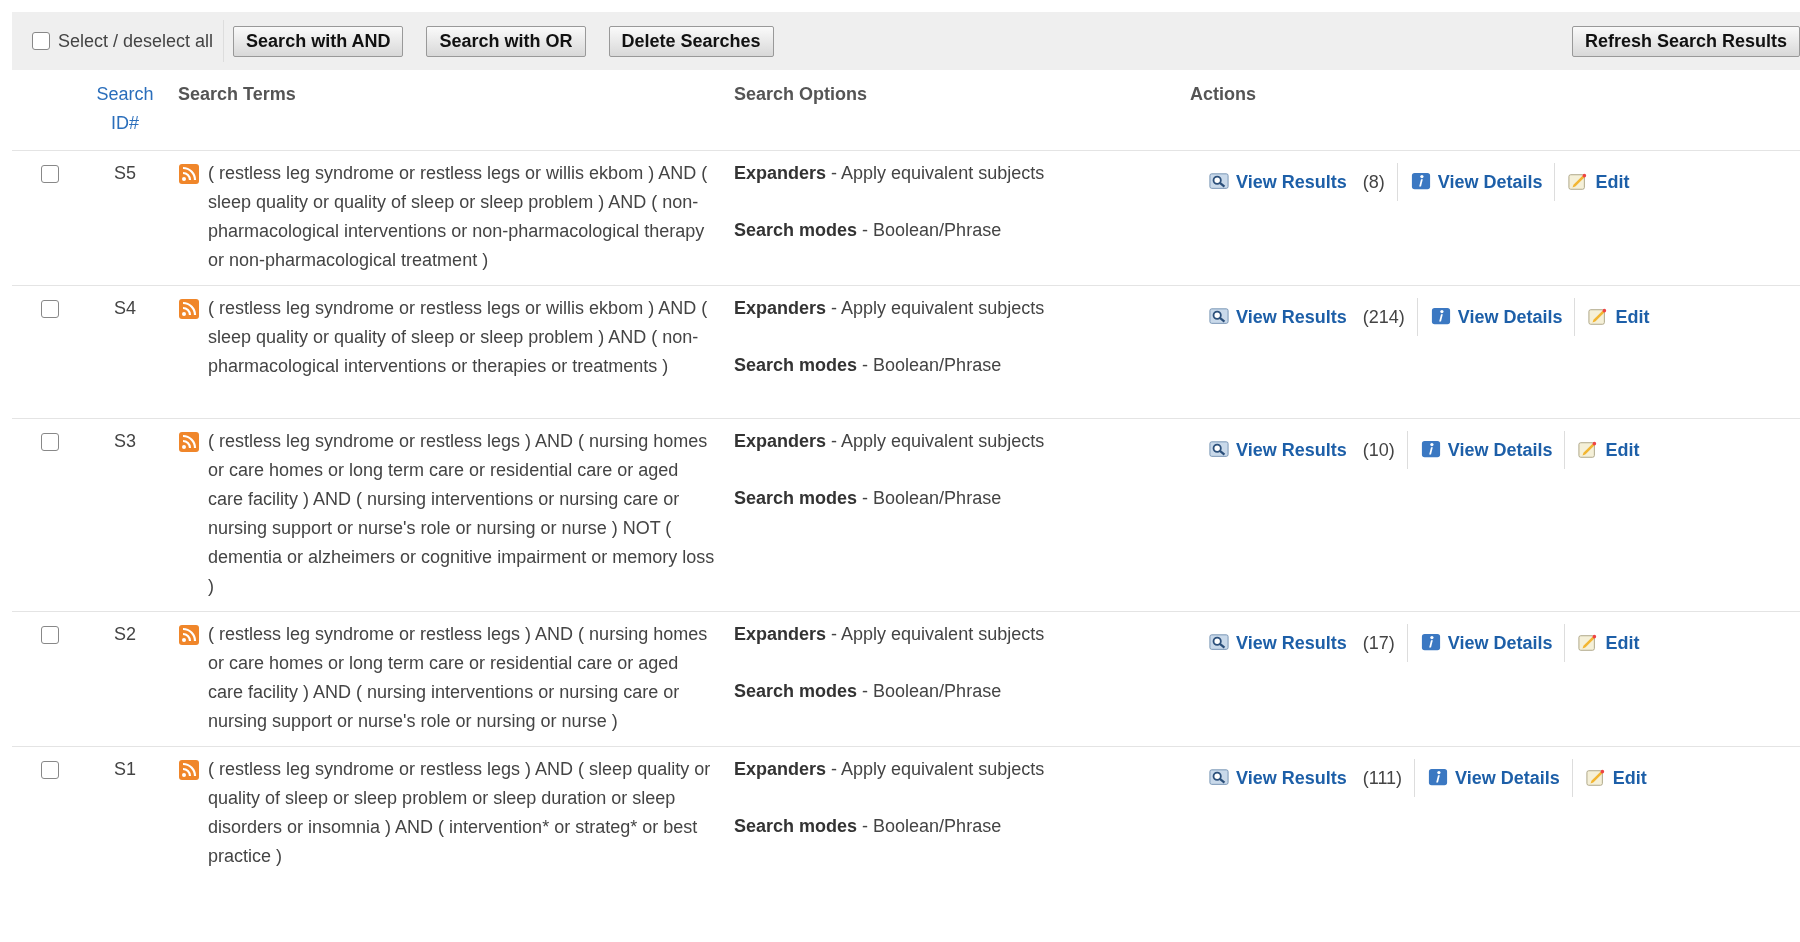  What do you see at coordinates (318, 41) in the screenshot?
I see `search-button: Search with AND` at bounding box center [318, 41].